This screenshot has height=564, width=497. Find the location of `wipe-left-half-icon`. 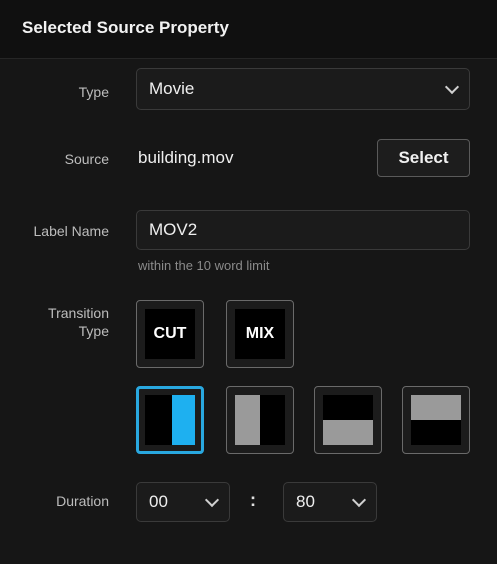

wipe-left-half-icon is located at coordinates (260, 420).